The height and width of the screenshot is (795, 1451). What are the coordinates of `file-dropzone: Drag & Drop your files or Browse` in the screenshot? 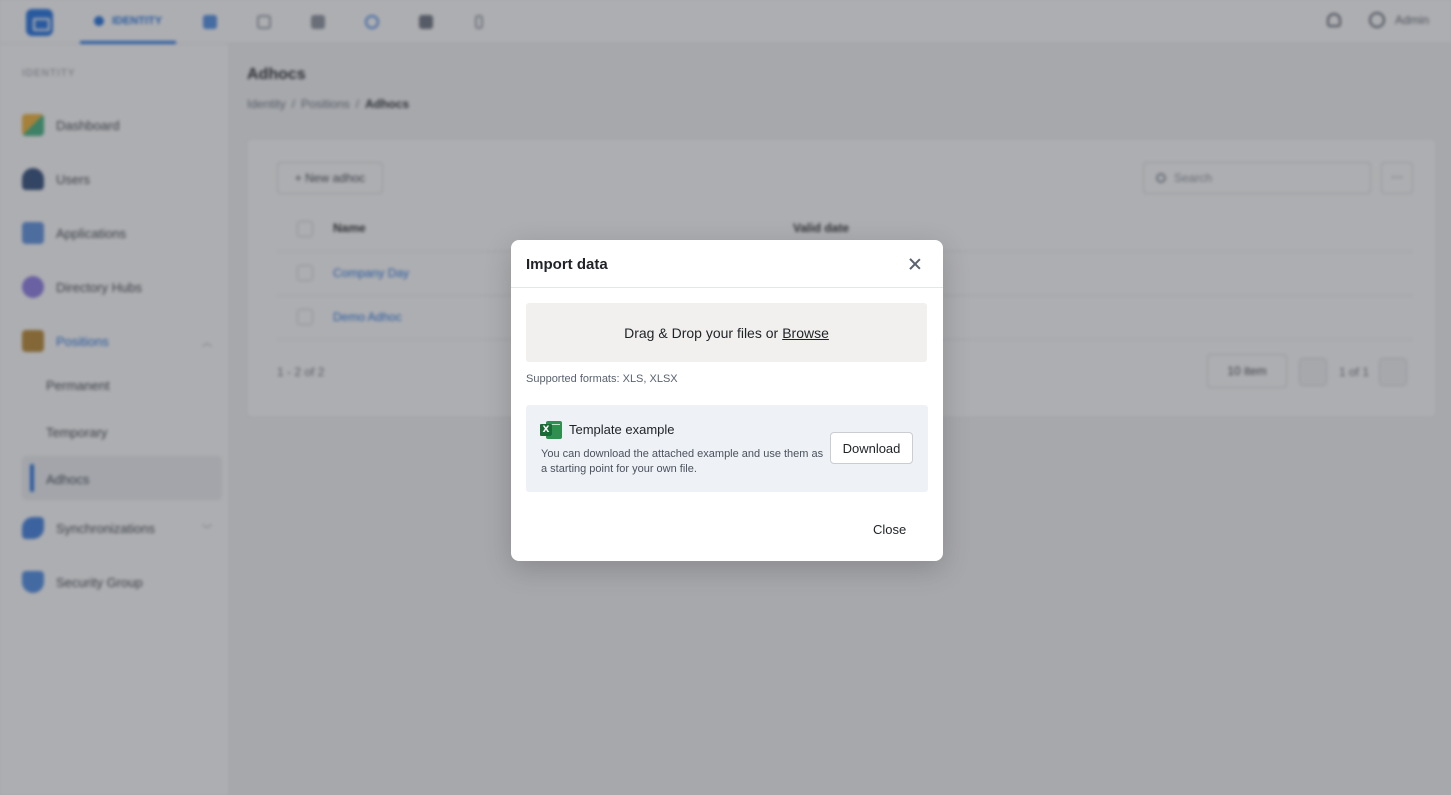 It's located at (726, 332).